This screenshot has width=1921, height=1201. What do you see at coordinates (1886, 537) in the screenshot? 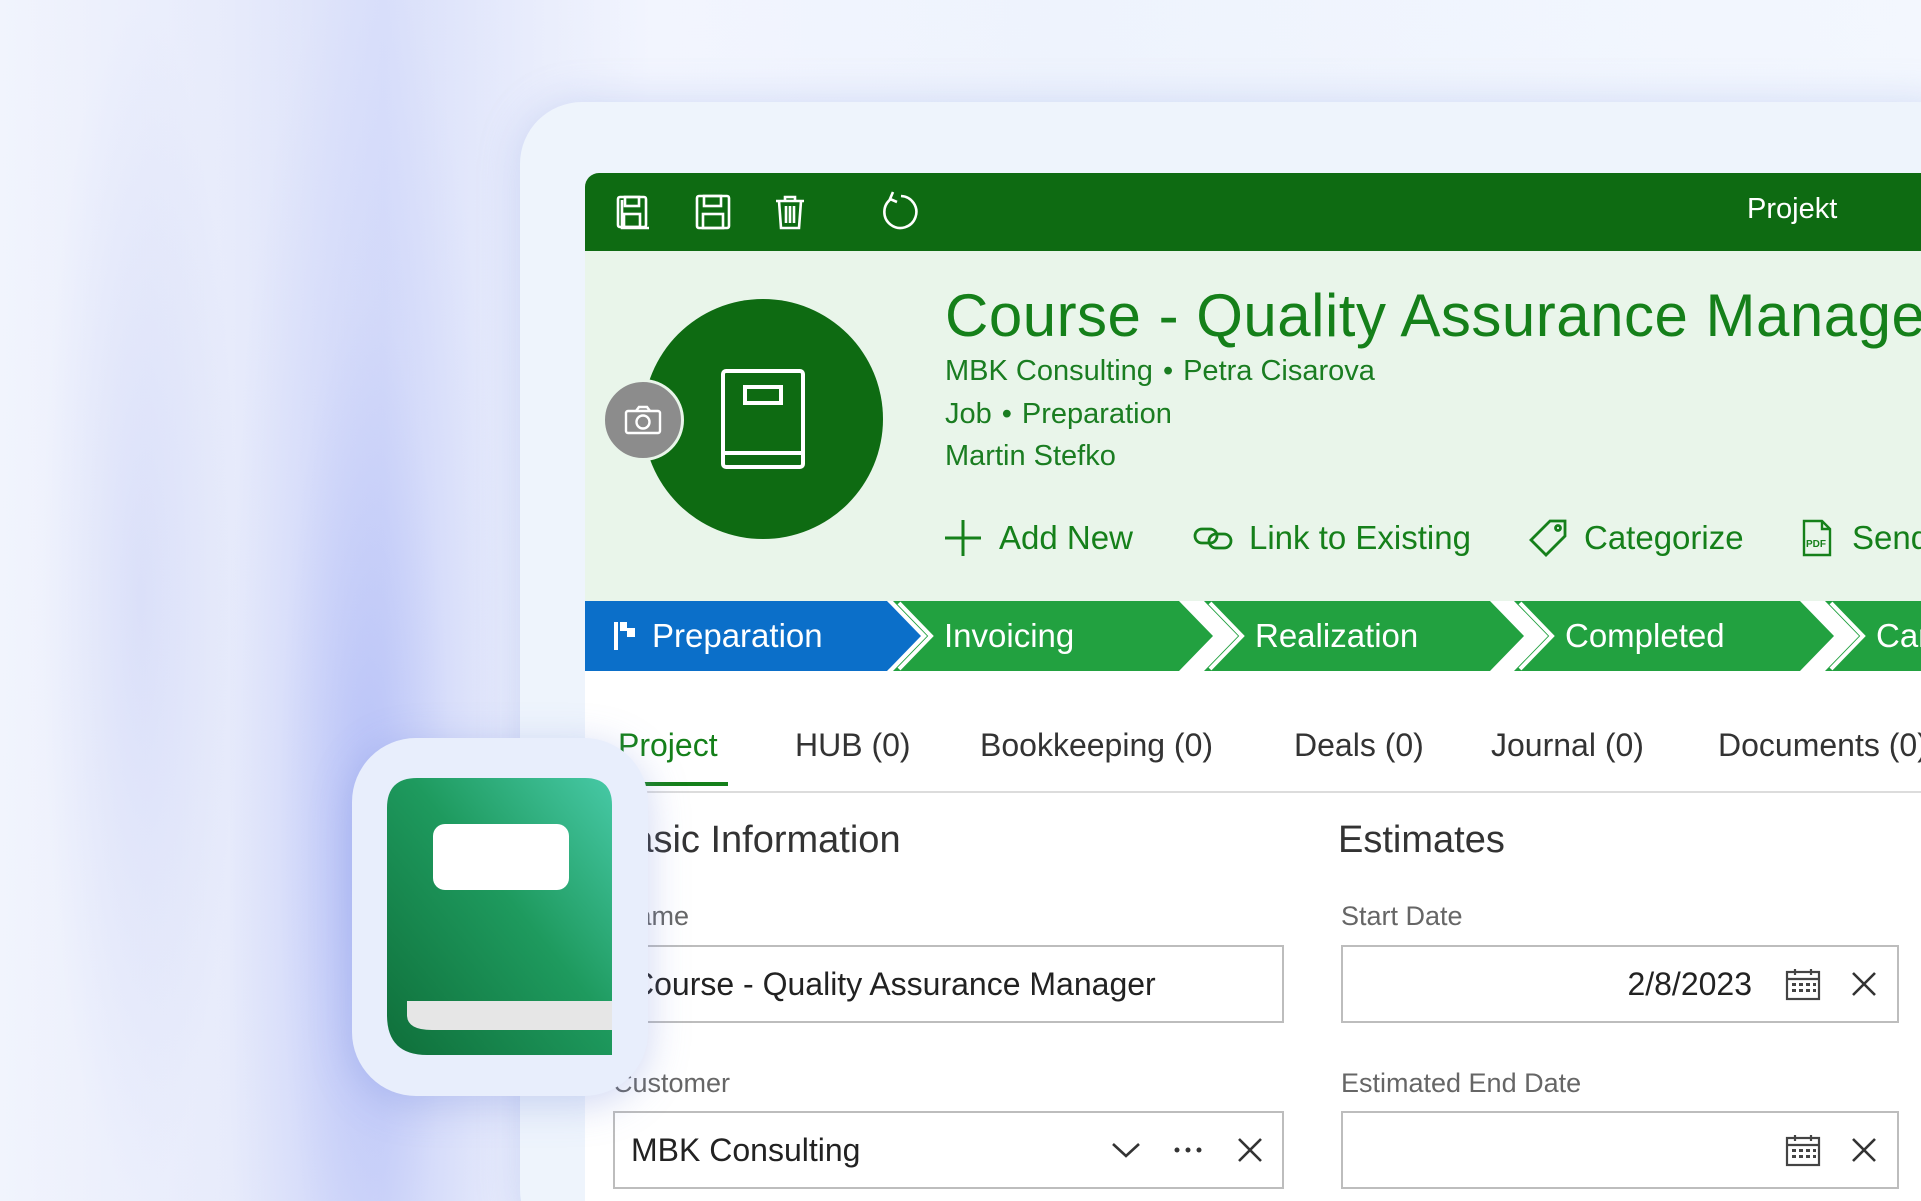
I see `send-label: Send` at bounding box center [1886, 537].